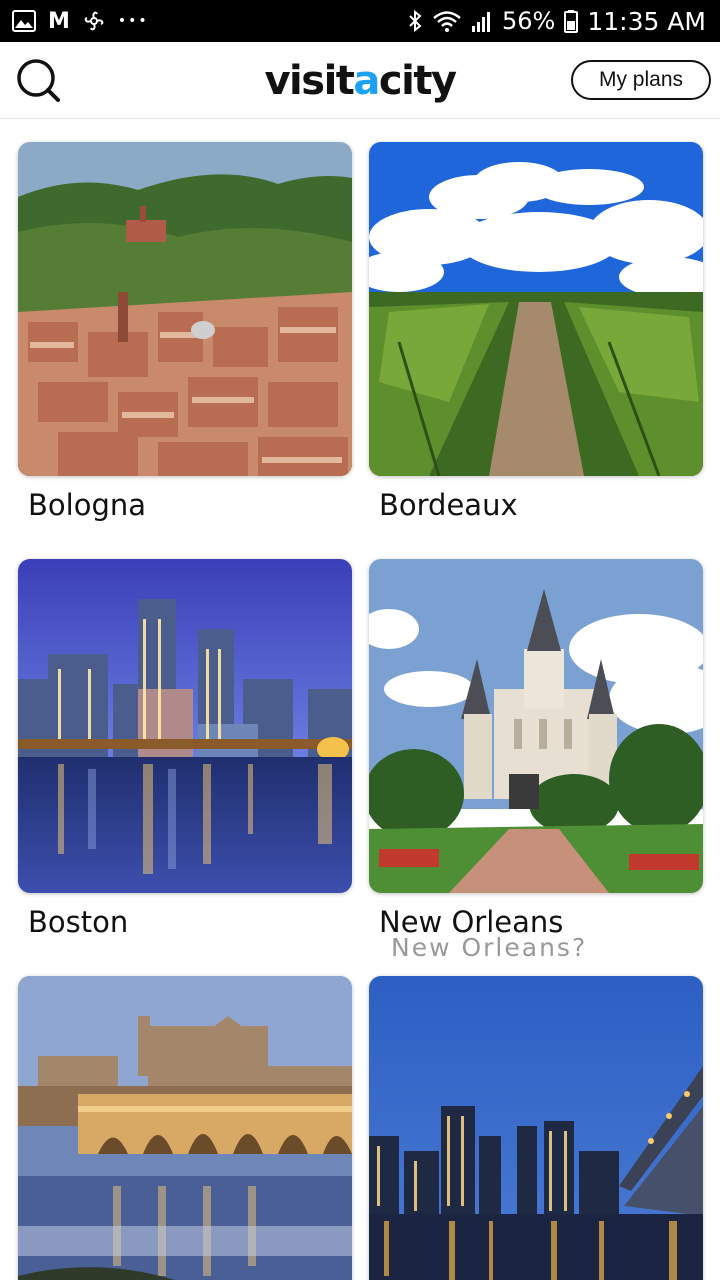 The width and height of the screenshot is (720, 1280). I want to click on battery-percent: 56%, so click(528, 21).